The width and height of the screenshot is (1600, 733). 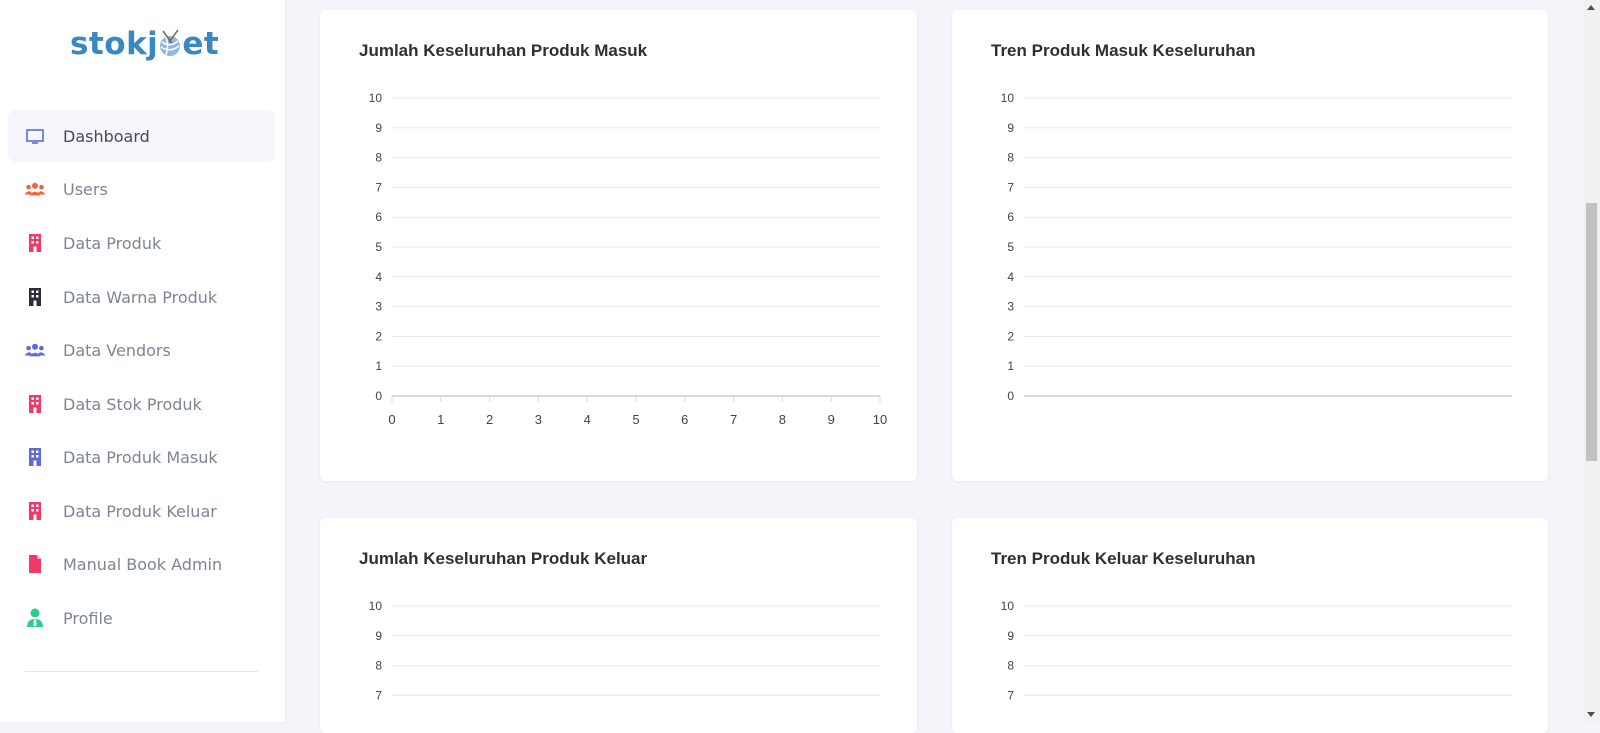 I want to click on sidebar-item-label: Data Produk Keluar, so click(x=140, y=511).